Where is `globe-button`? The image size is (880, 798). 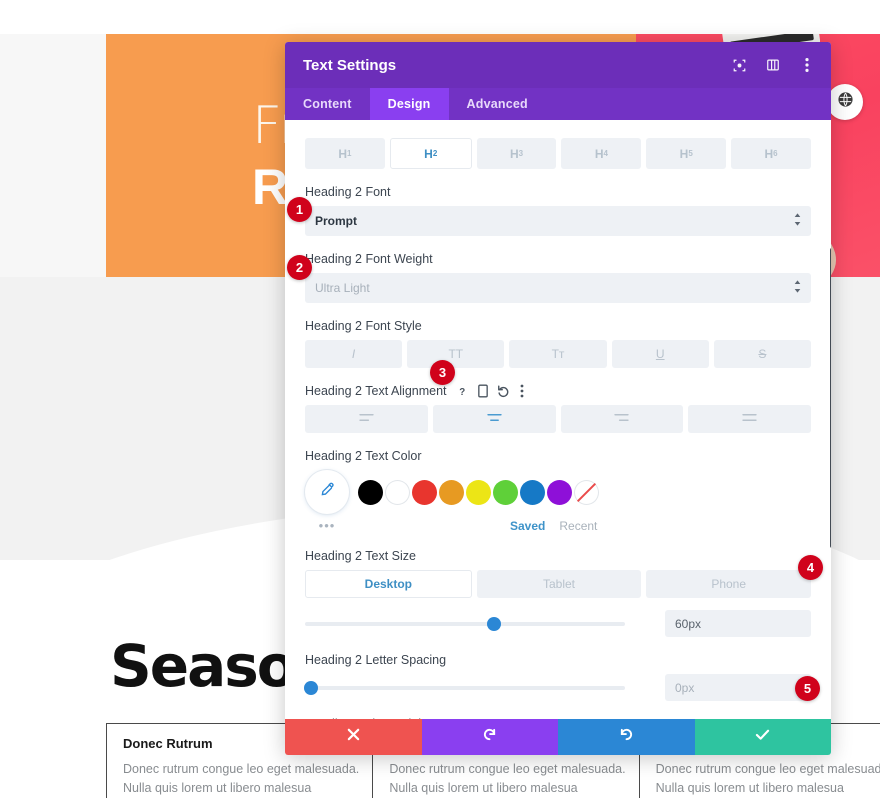
globe-button is located at coordinates (845, 102).